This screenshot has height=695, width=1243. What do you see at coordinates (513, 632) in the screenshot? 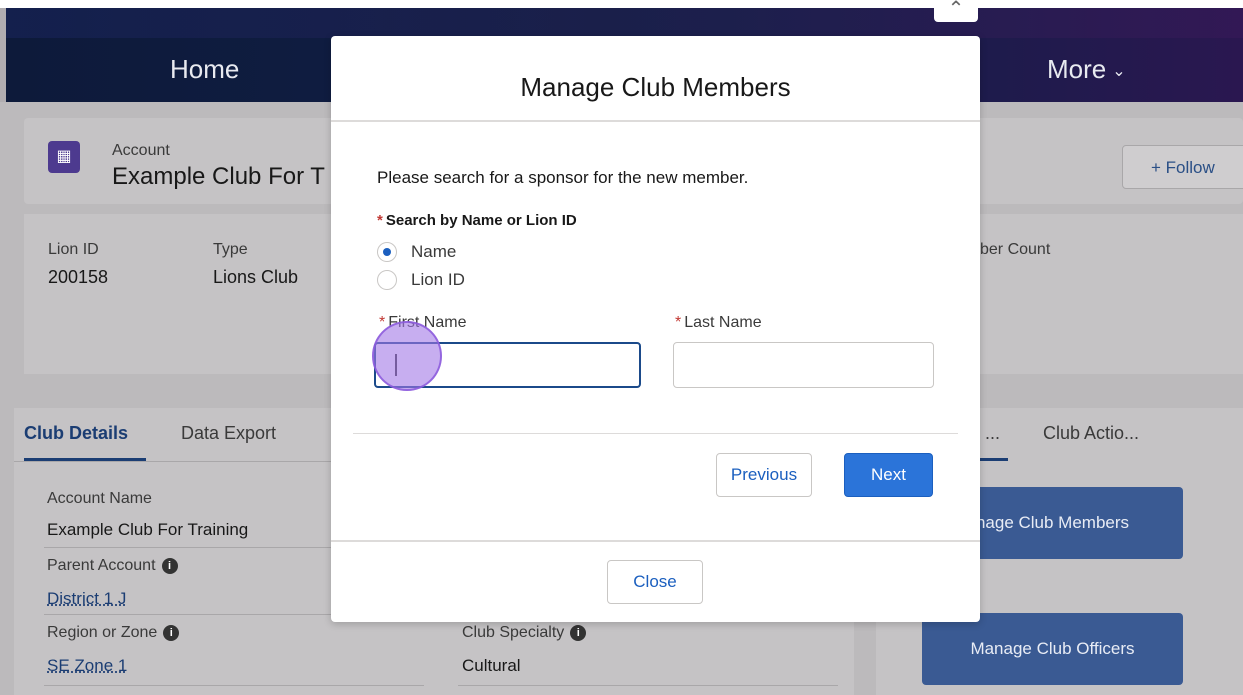
I see `specialty-label-text: Club Specialty` at bounding box center [513, 632].